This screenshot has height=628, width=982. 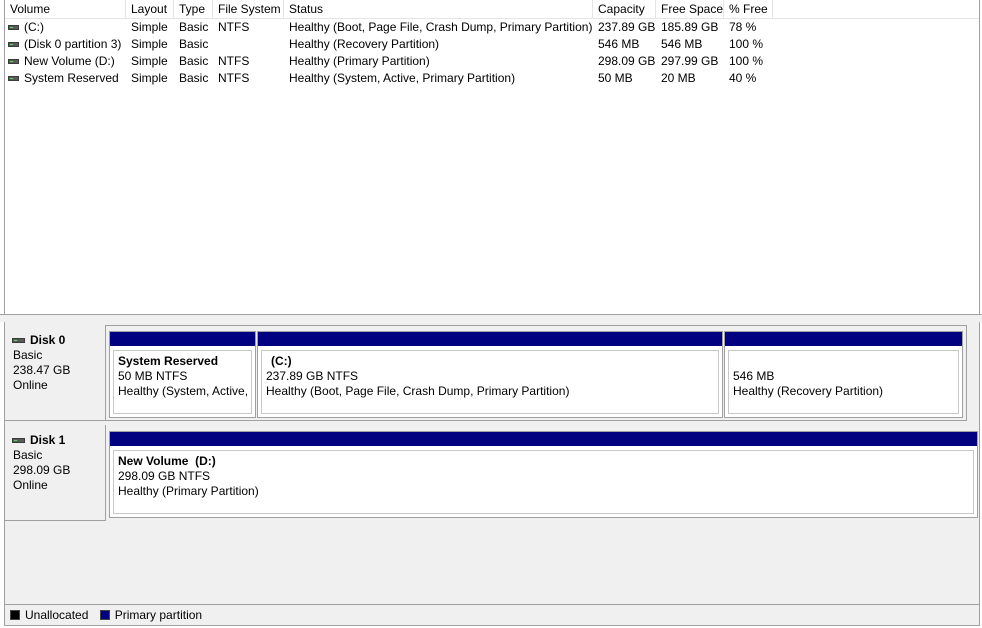 I want to click on column-header-capacity: Capacity, so click(x=624, y=9).